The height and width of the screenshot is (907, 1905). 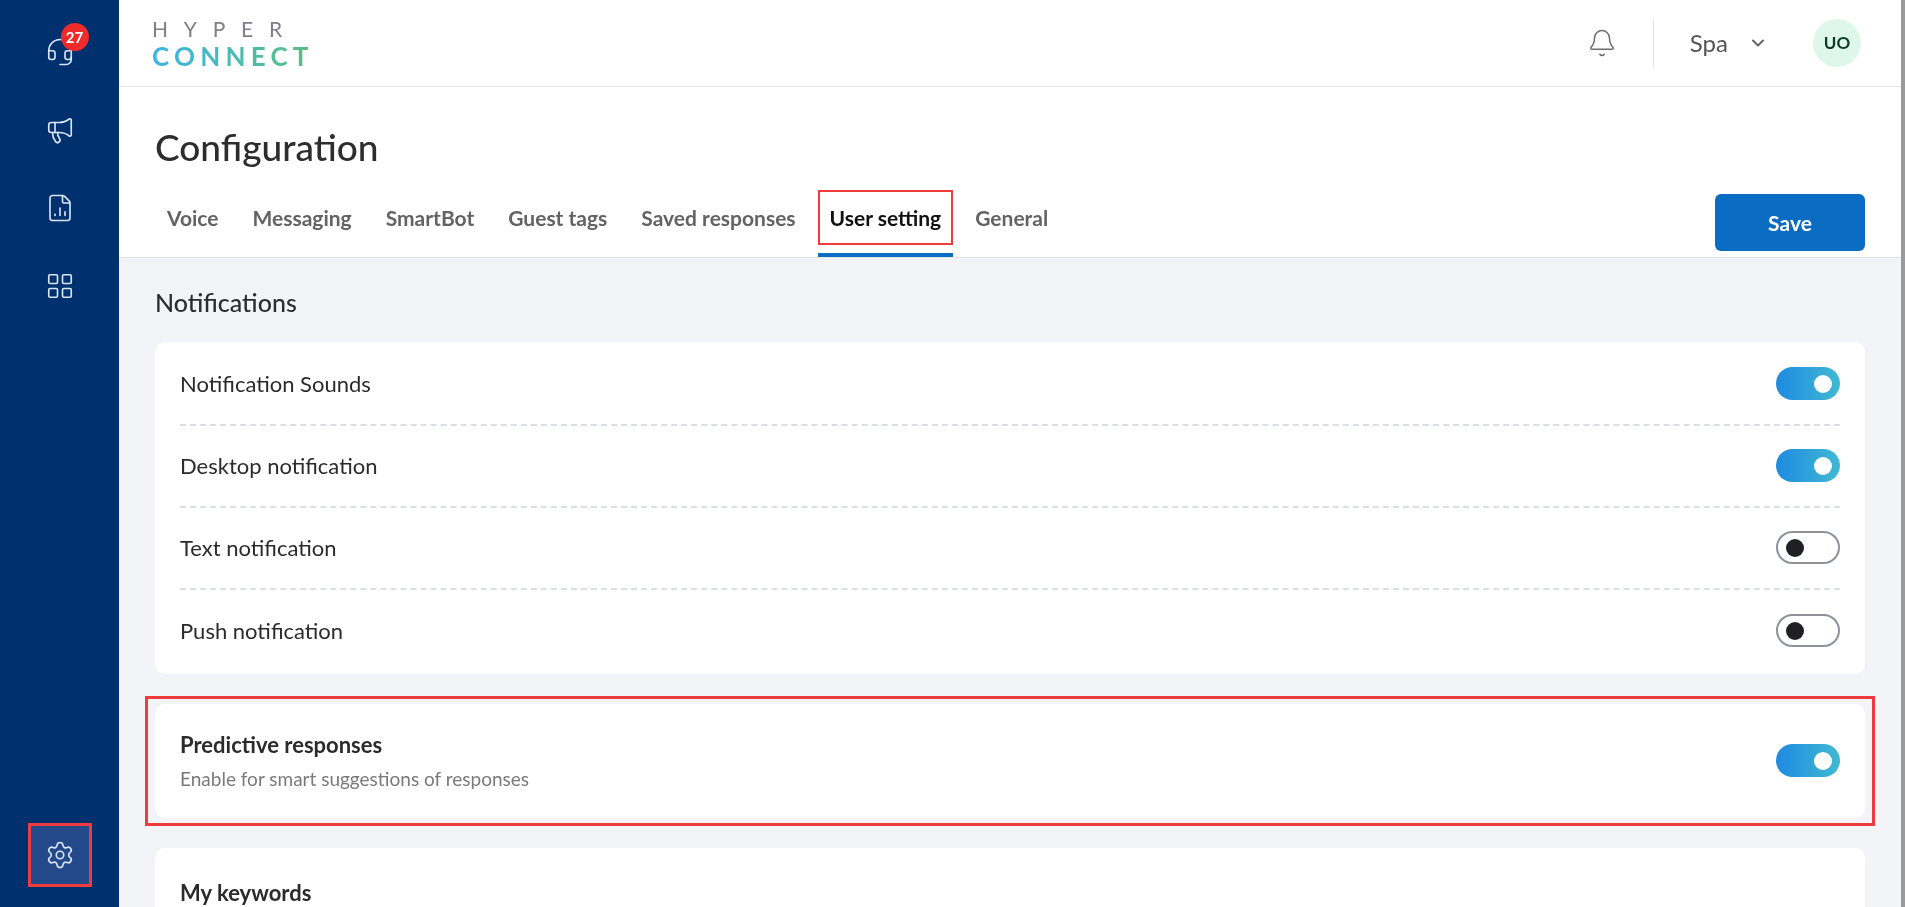 What do you see at coordinates (302, 217) in the screenshot?
I see `tab: Messaging` at bounding box center [302, 217].